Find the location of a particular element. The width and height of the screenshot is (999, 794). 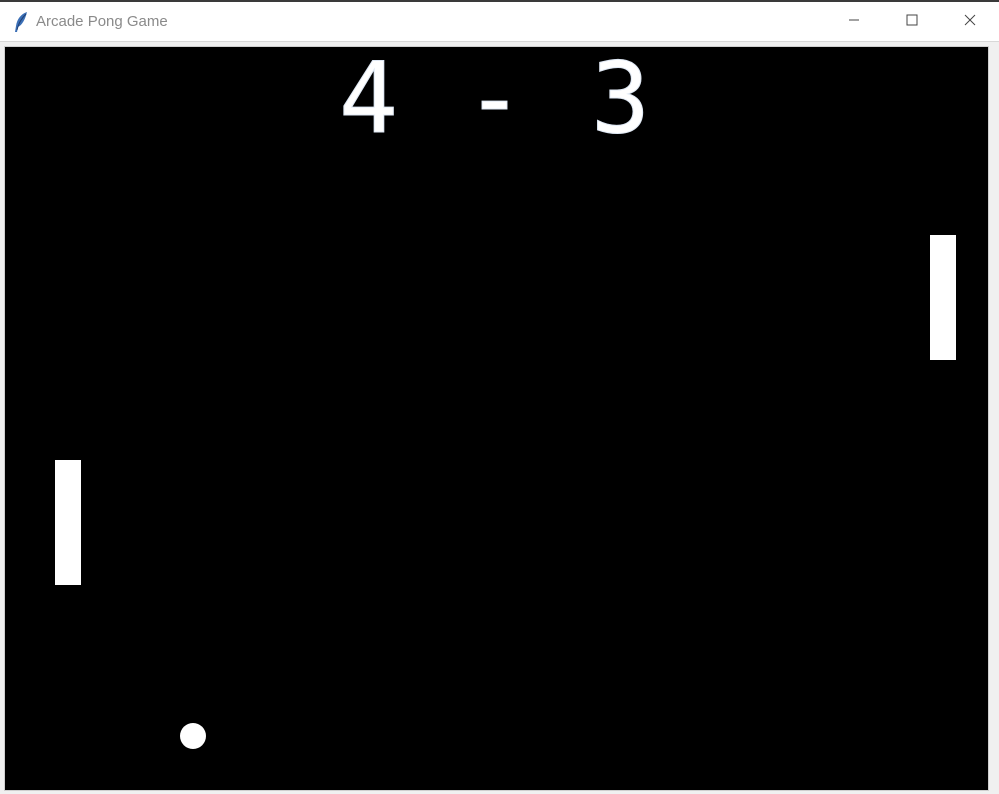

left-paddle is located at coordinates (68, 522).